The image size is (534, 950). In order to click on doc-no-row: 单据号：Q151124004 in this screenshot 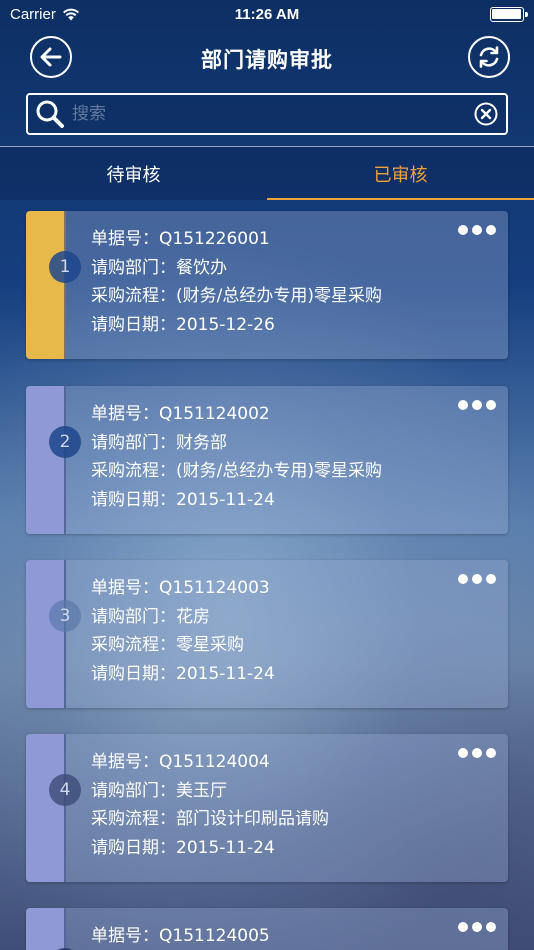, I will do `click(210, 762)`.